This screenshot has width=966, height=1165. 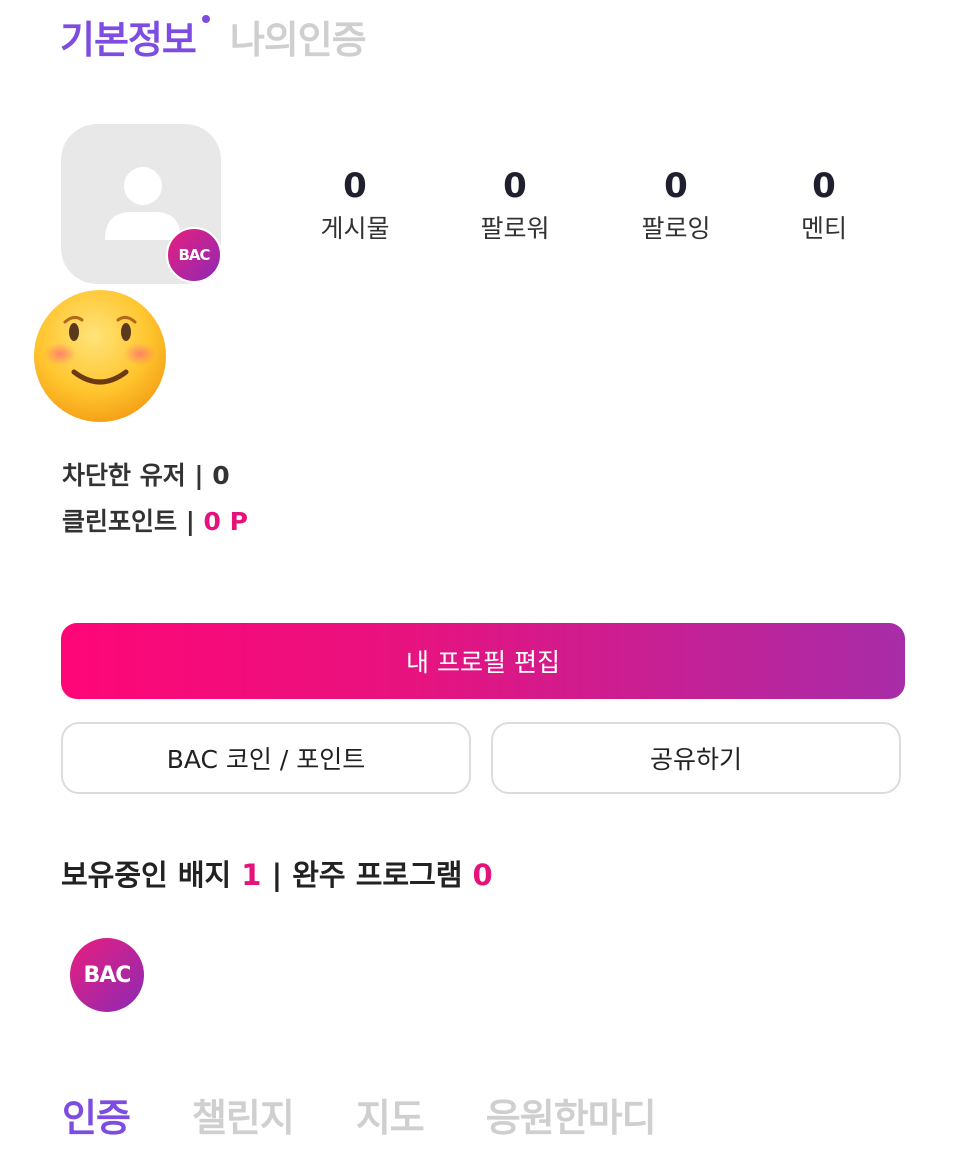 What do you see at coordinates (483, 661) in the screenshot?
I see `edit-profile-button: 내 프로필 편집` at bounding box center [483, 661].